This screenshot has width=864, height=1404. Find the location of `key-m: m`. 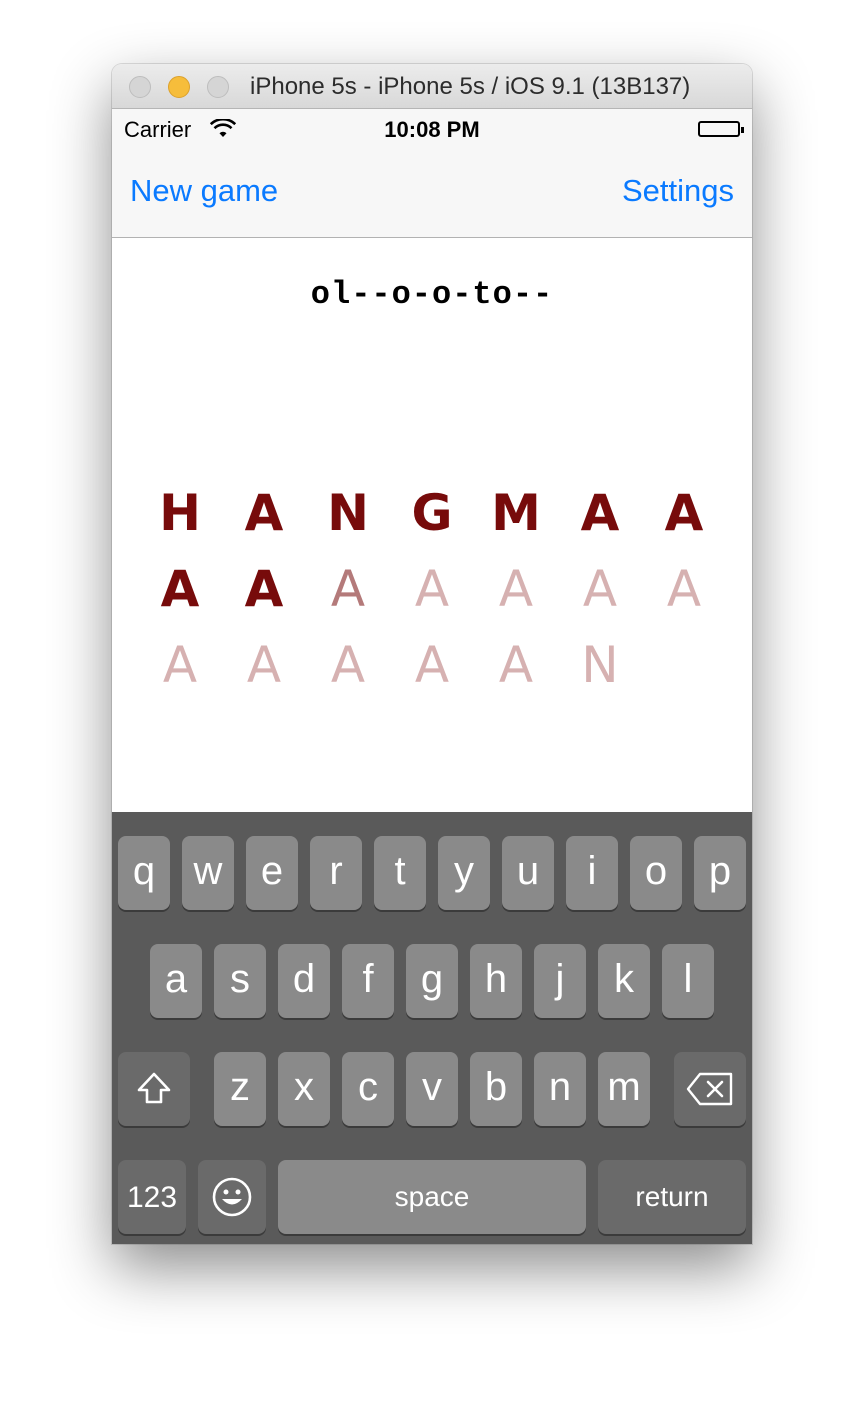

key-m: m is located at coordinates (624, 1089).